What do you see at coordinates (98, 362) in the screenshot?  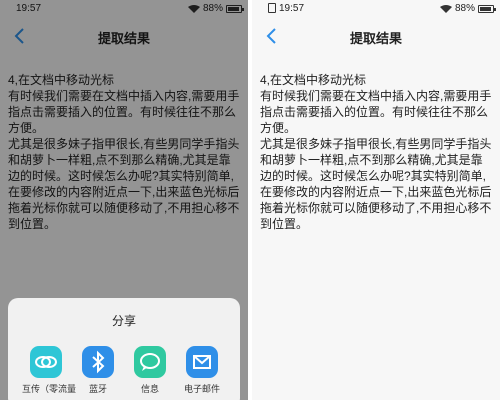 I see `bluetooth-icon` at bounding box center [98, 362].